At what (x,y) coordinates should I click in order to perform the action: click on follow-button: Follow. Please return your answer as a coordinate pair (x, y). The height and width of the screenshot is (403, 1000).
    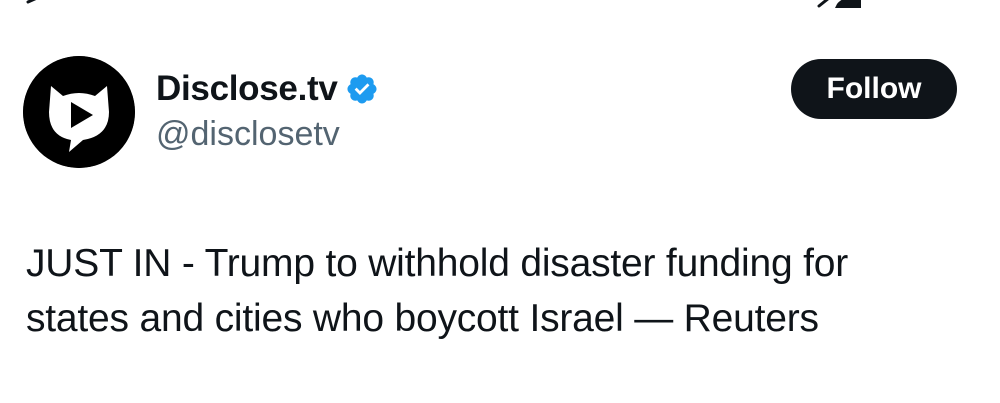
    Looking at the image, I should click on (874, 89).